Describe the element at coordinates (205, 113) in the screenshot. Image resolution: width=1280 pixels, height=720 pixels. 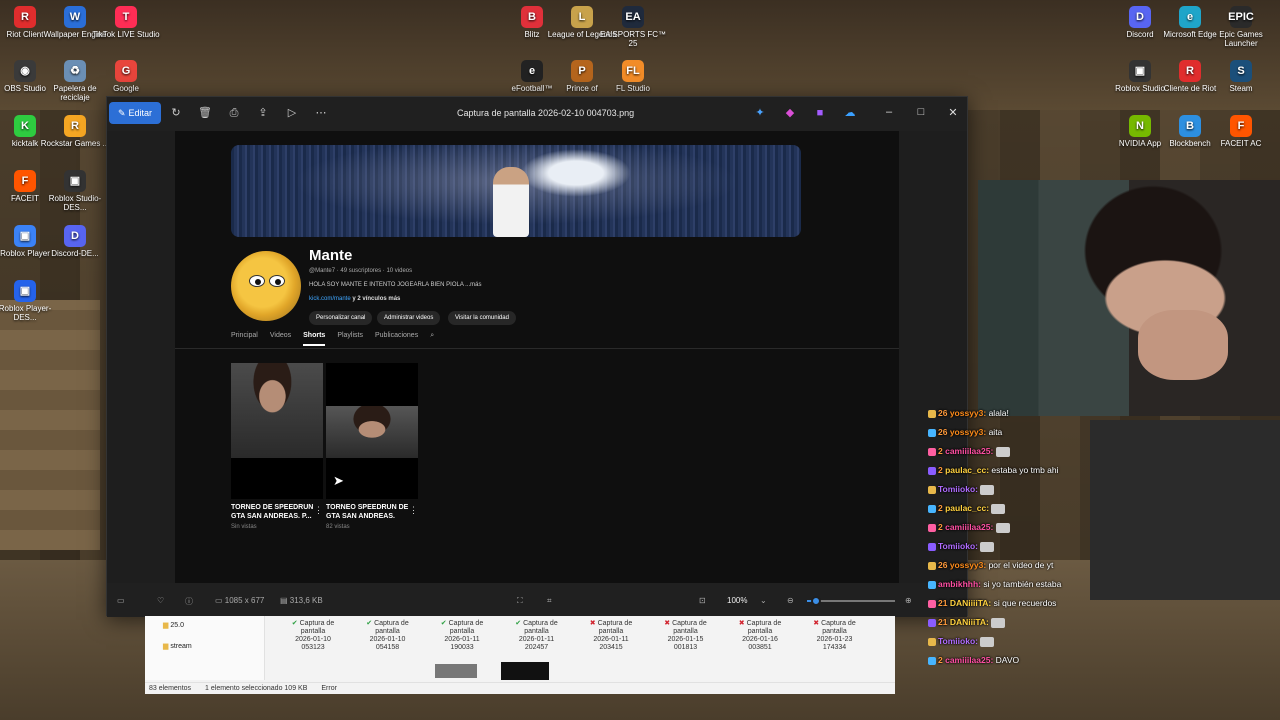
I see `delete-icon: 🗑` at that location.